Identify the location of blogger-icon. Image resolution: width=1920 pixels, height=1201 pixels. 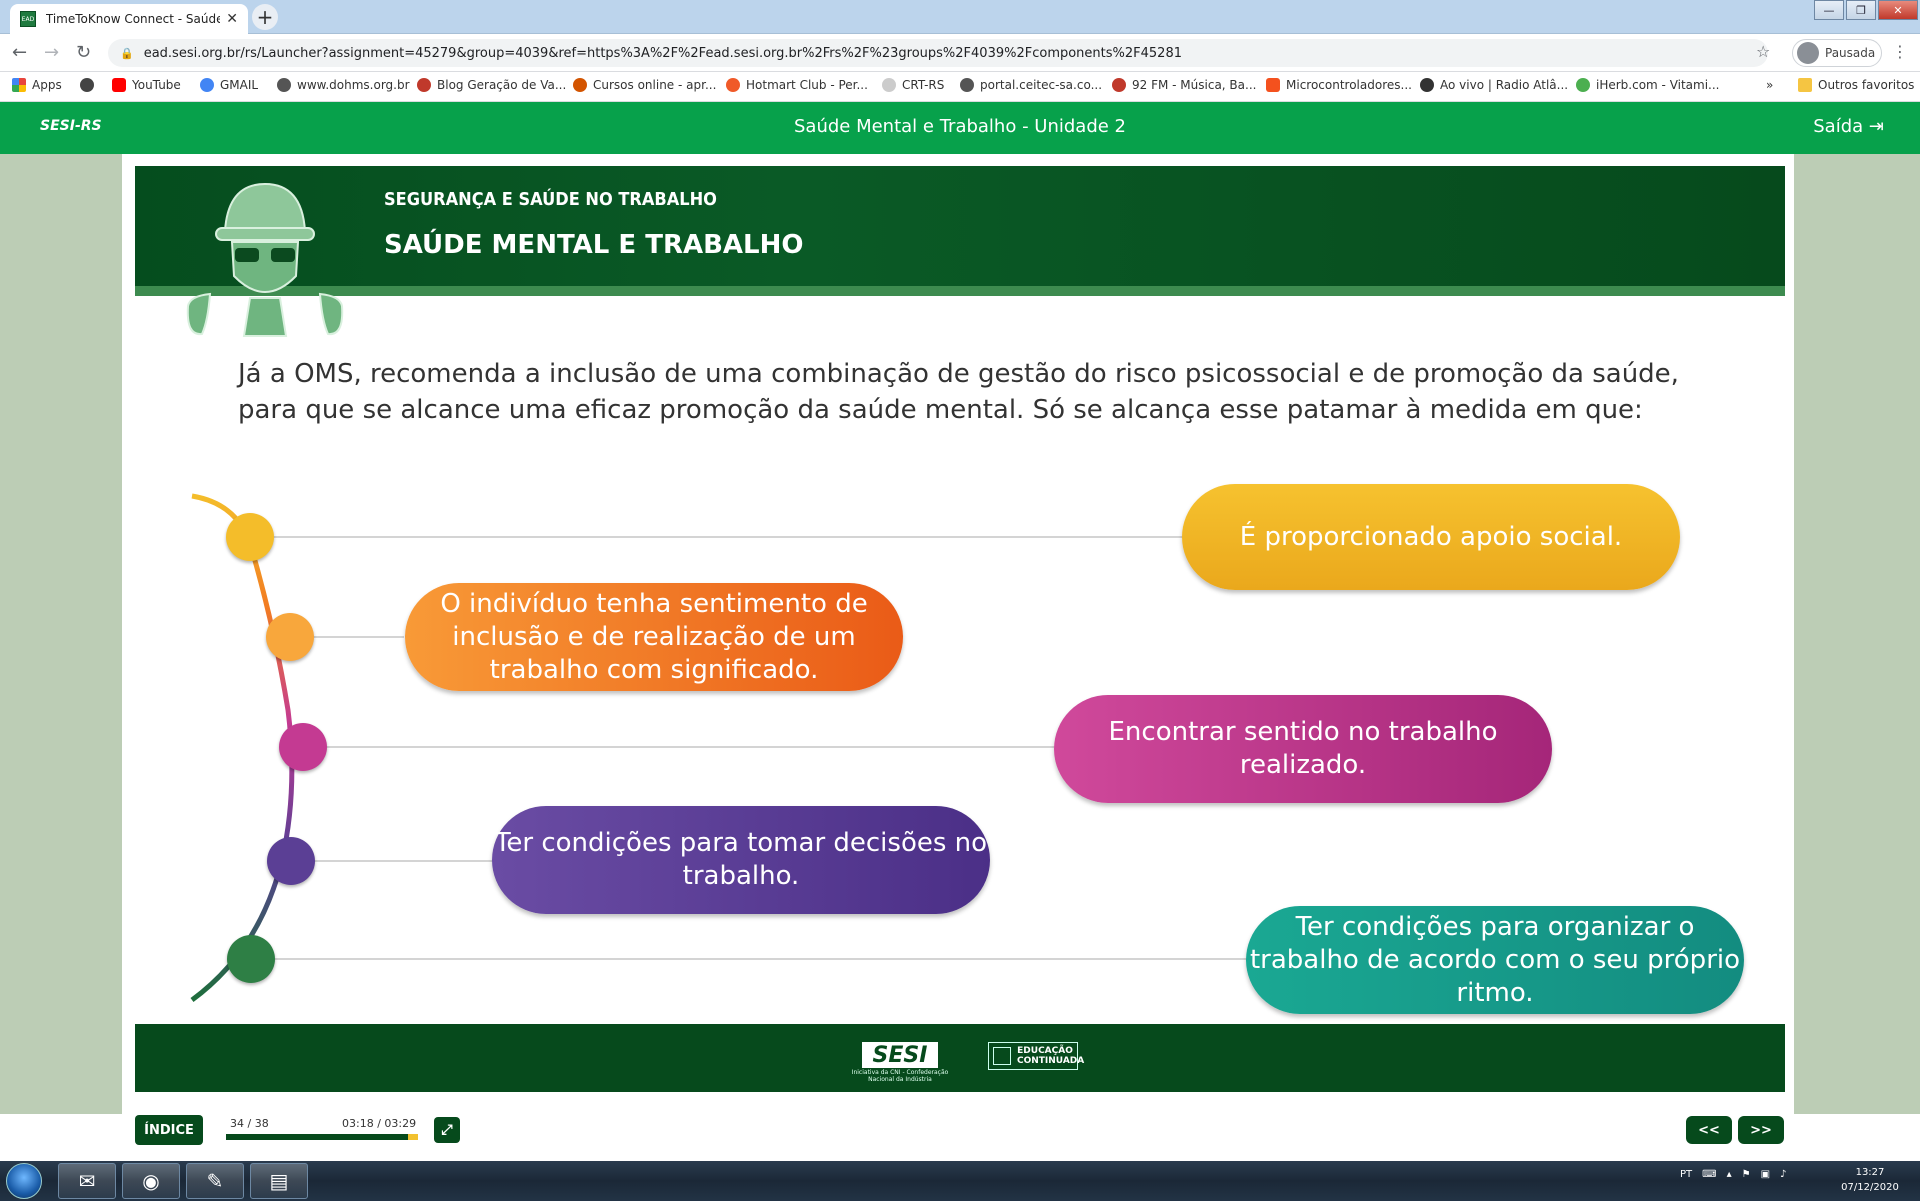
(1273, 85).